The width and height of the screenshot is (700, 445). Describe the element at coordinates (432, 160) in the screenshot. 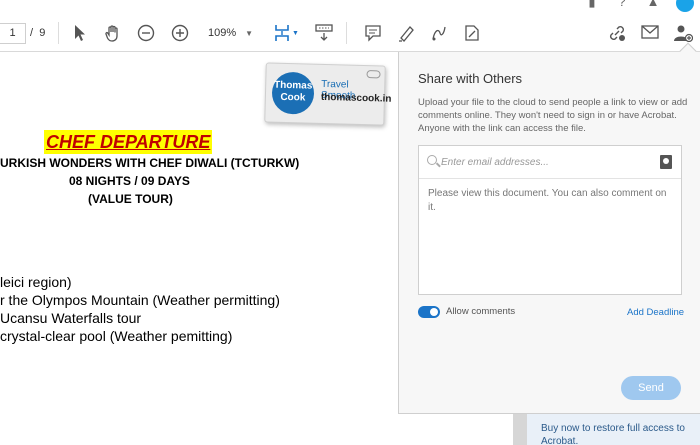

I see `search-icon` at that location.